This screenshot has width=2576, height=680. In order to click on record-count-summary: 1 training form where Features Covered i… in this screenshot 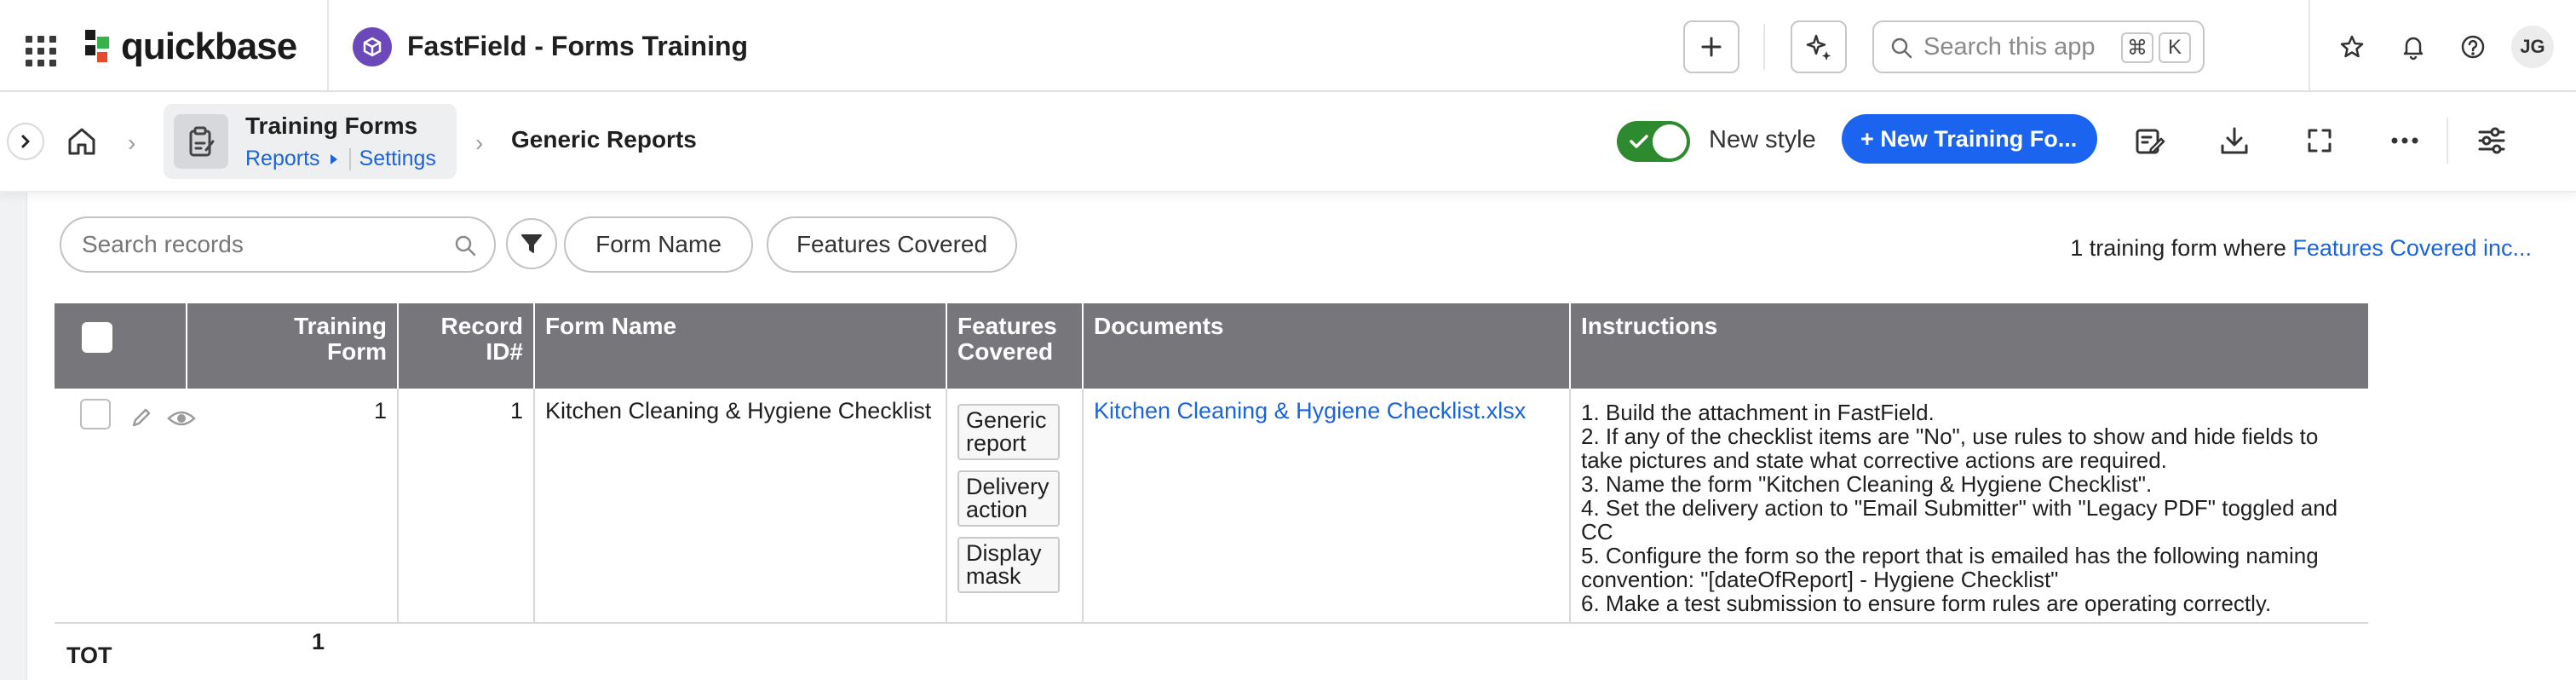, I will do `click(2301, 248)`.